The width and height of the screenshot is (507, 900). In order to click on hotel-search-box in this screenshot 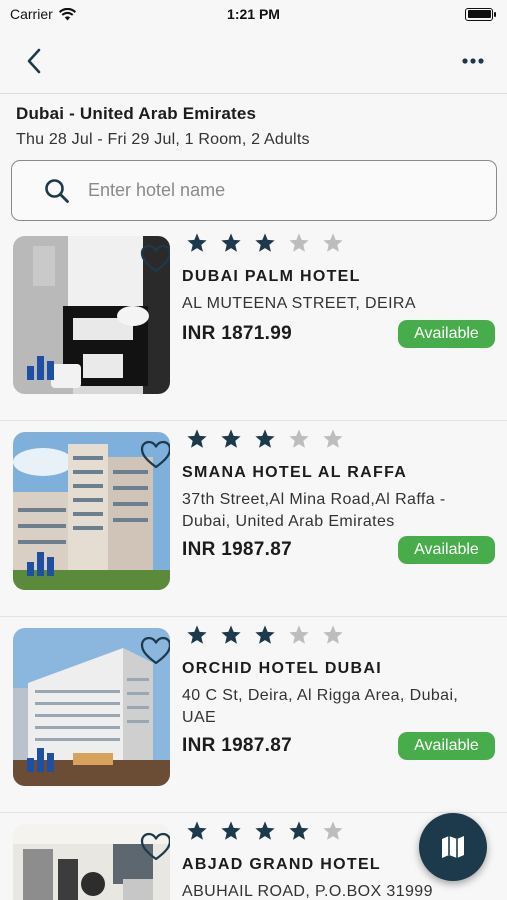, I will do `click(254, 190)`.